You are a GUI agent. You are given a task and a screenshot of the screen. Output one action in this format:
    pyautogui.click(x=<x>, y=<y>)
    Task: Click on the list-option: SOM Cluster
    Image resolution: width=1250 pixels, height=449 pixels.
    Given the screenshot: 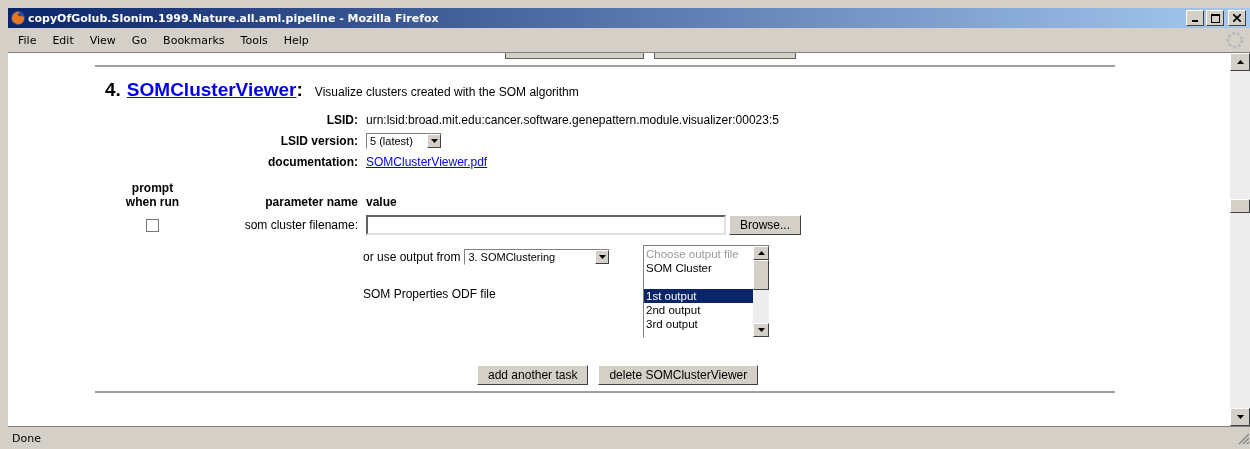 What is the action you would take?
    pyautogui.click(x=698, y=268)
    